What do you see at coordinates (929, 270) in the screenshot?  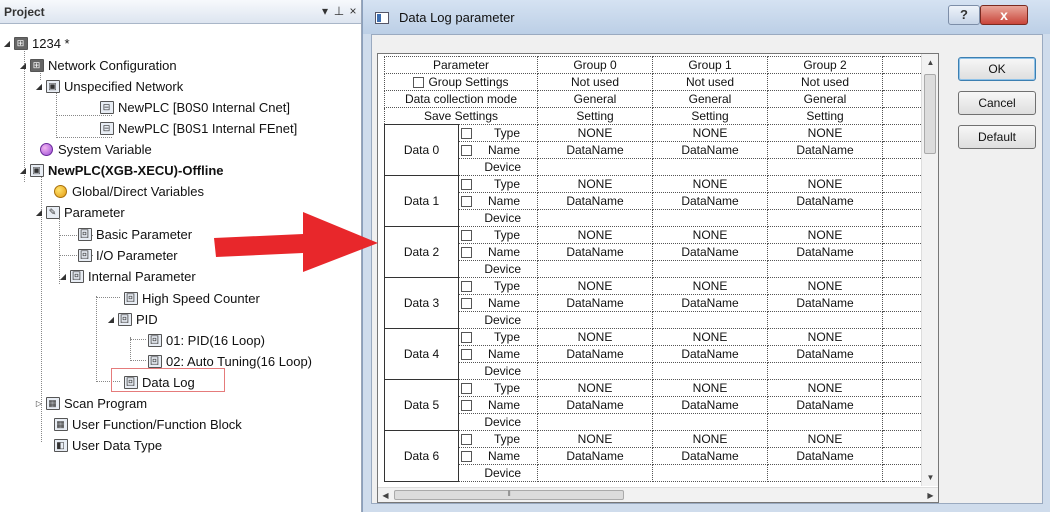 I see `vertical-scrollbar: ▲ ▼` at bounding box center [929, 270].